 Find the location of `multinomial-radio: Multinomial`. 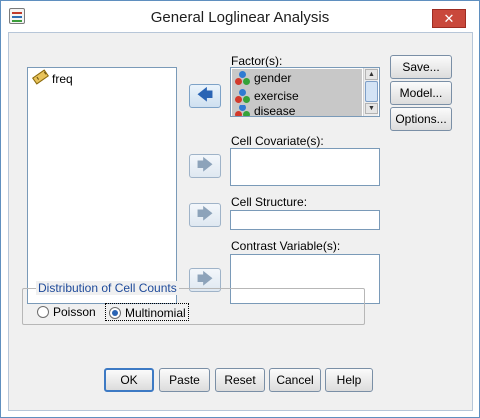

multinomial-radio: Multinomial is located at coordinates (147, 312).